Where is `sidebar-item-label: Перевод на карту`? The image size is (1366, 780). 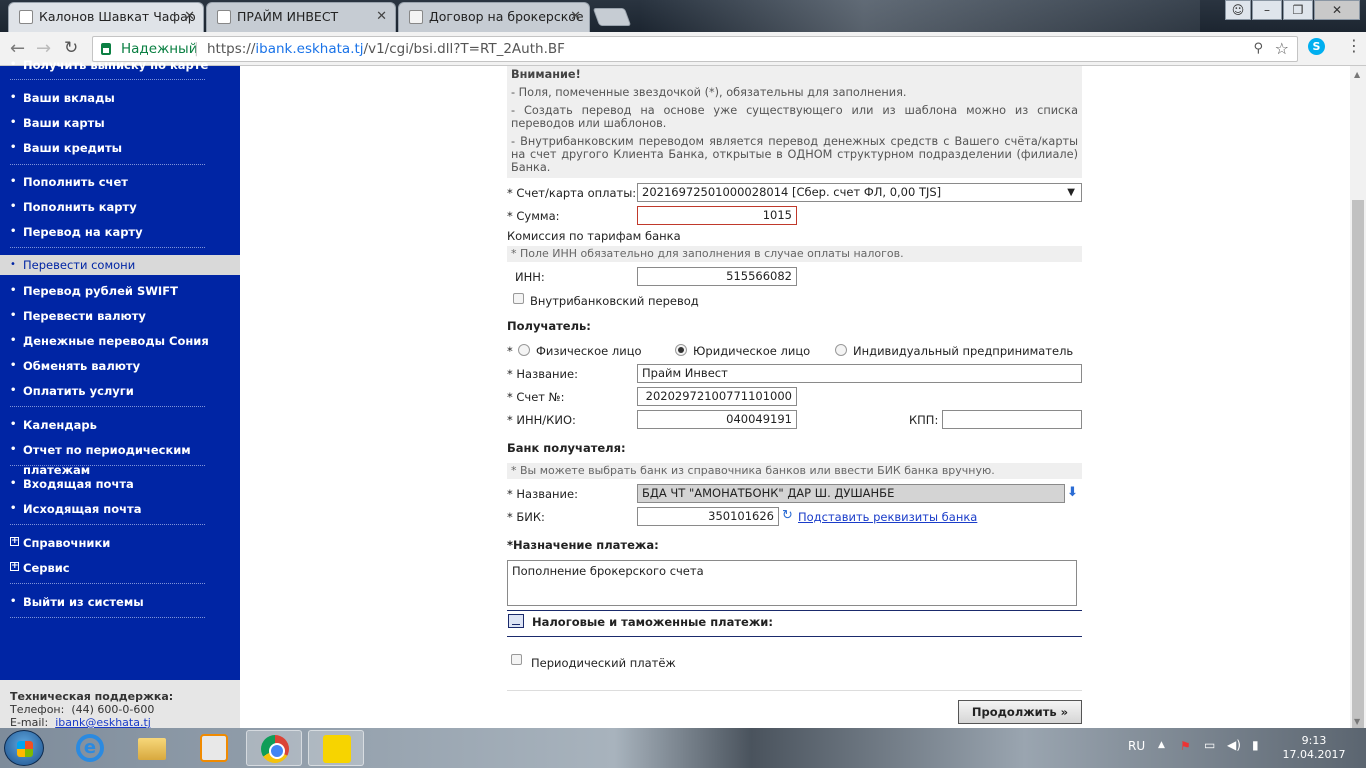
sidebar-item-label: Перевод на карту is located at coordinates (83, 232).